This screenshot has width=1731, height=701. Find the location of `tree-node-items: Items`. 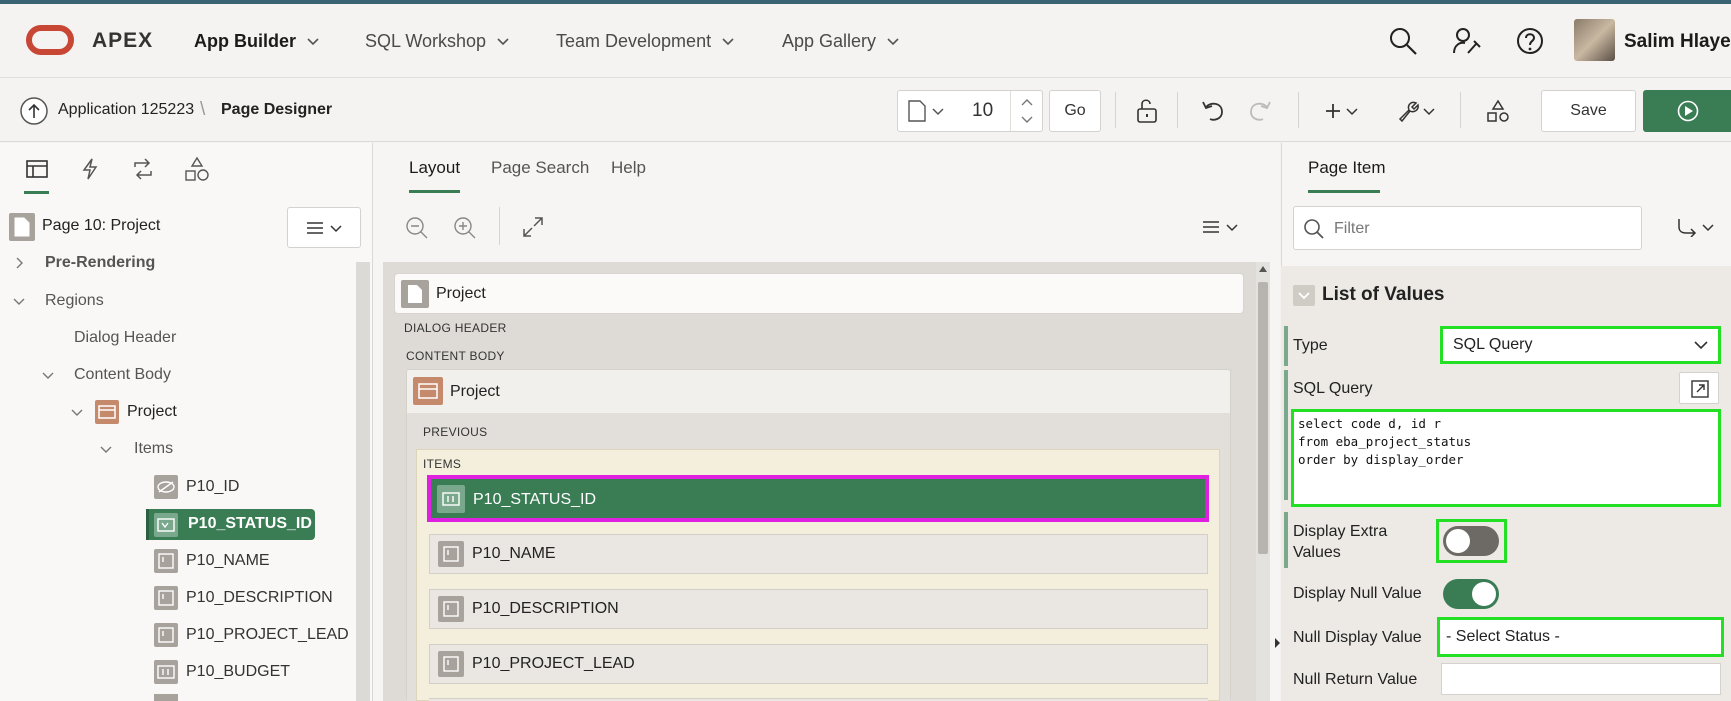

tree-node-items: Items is located at coordinates (136, 449).